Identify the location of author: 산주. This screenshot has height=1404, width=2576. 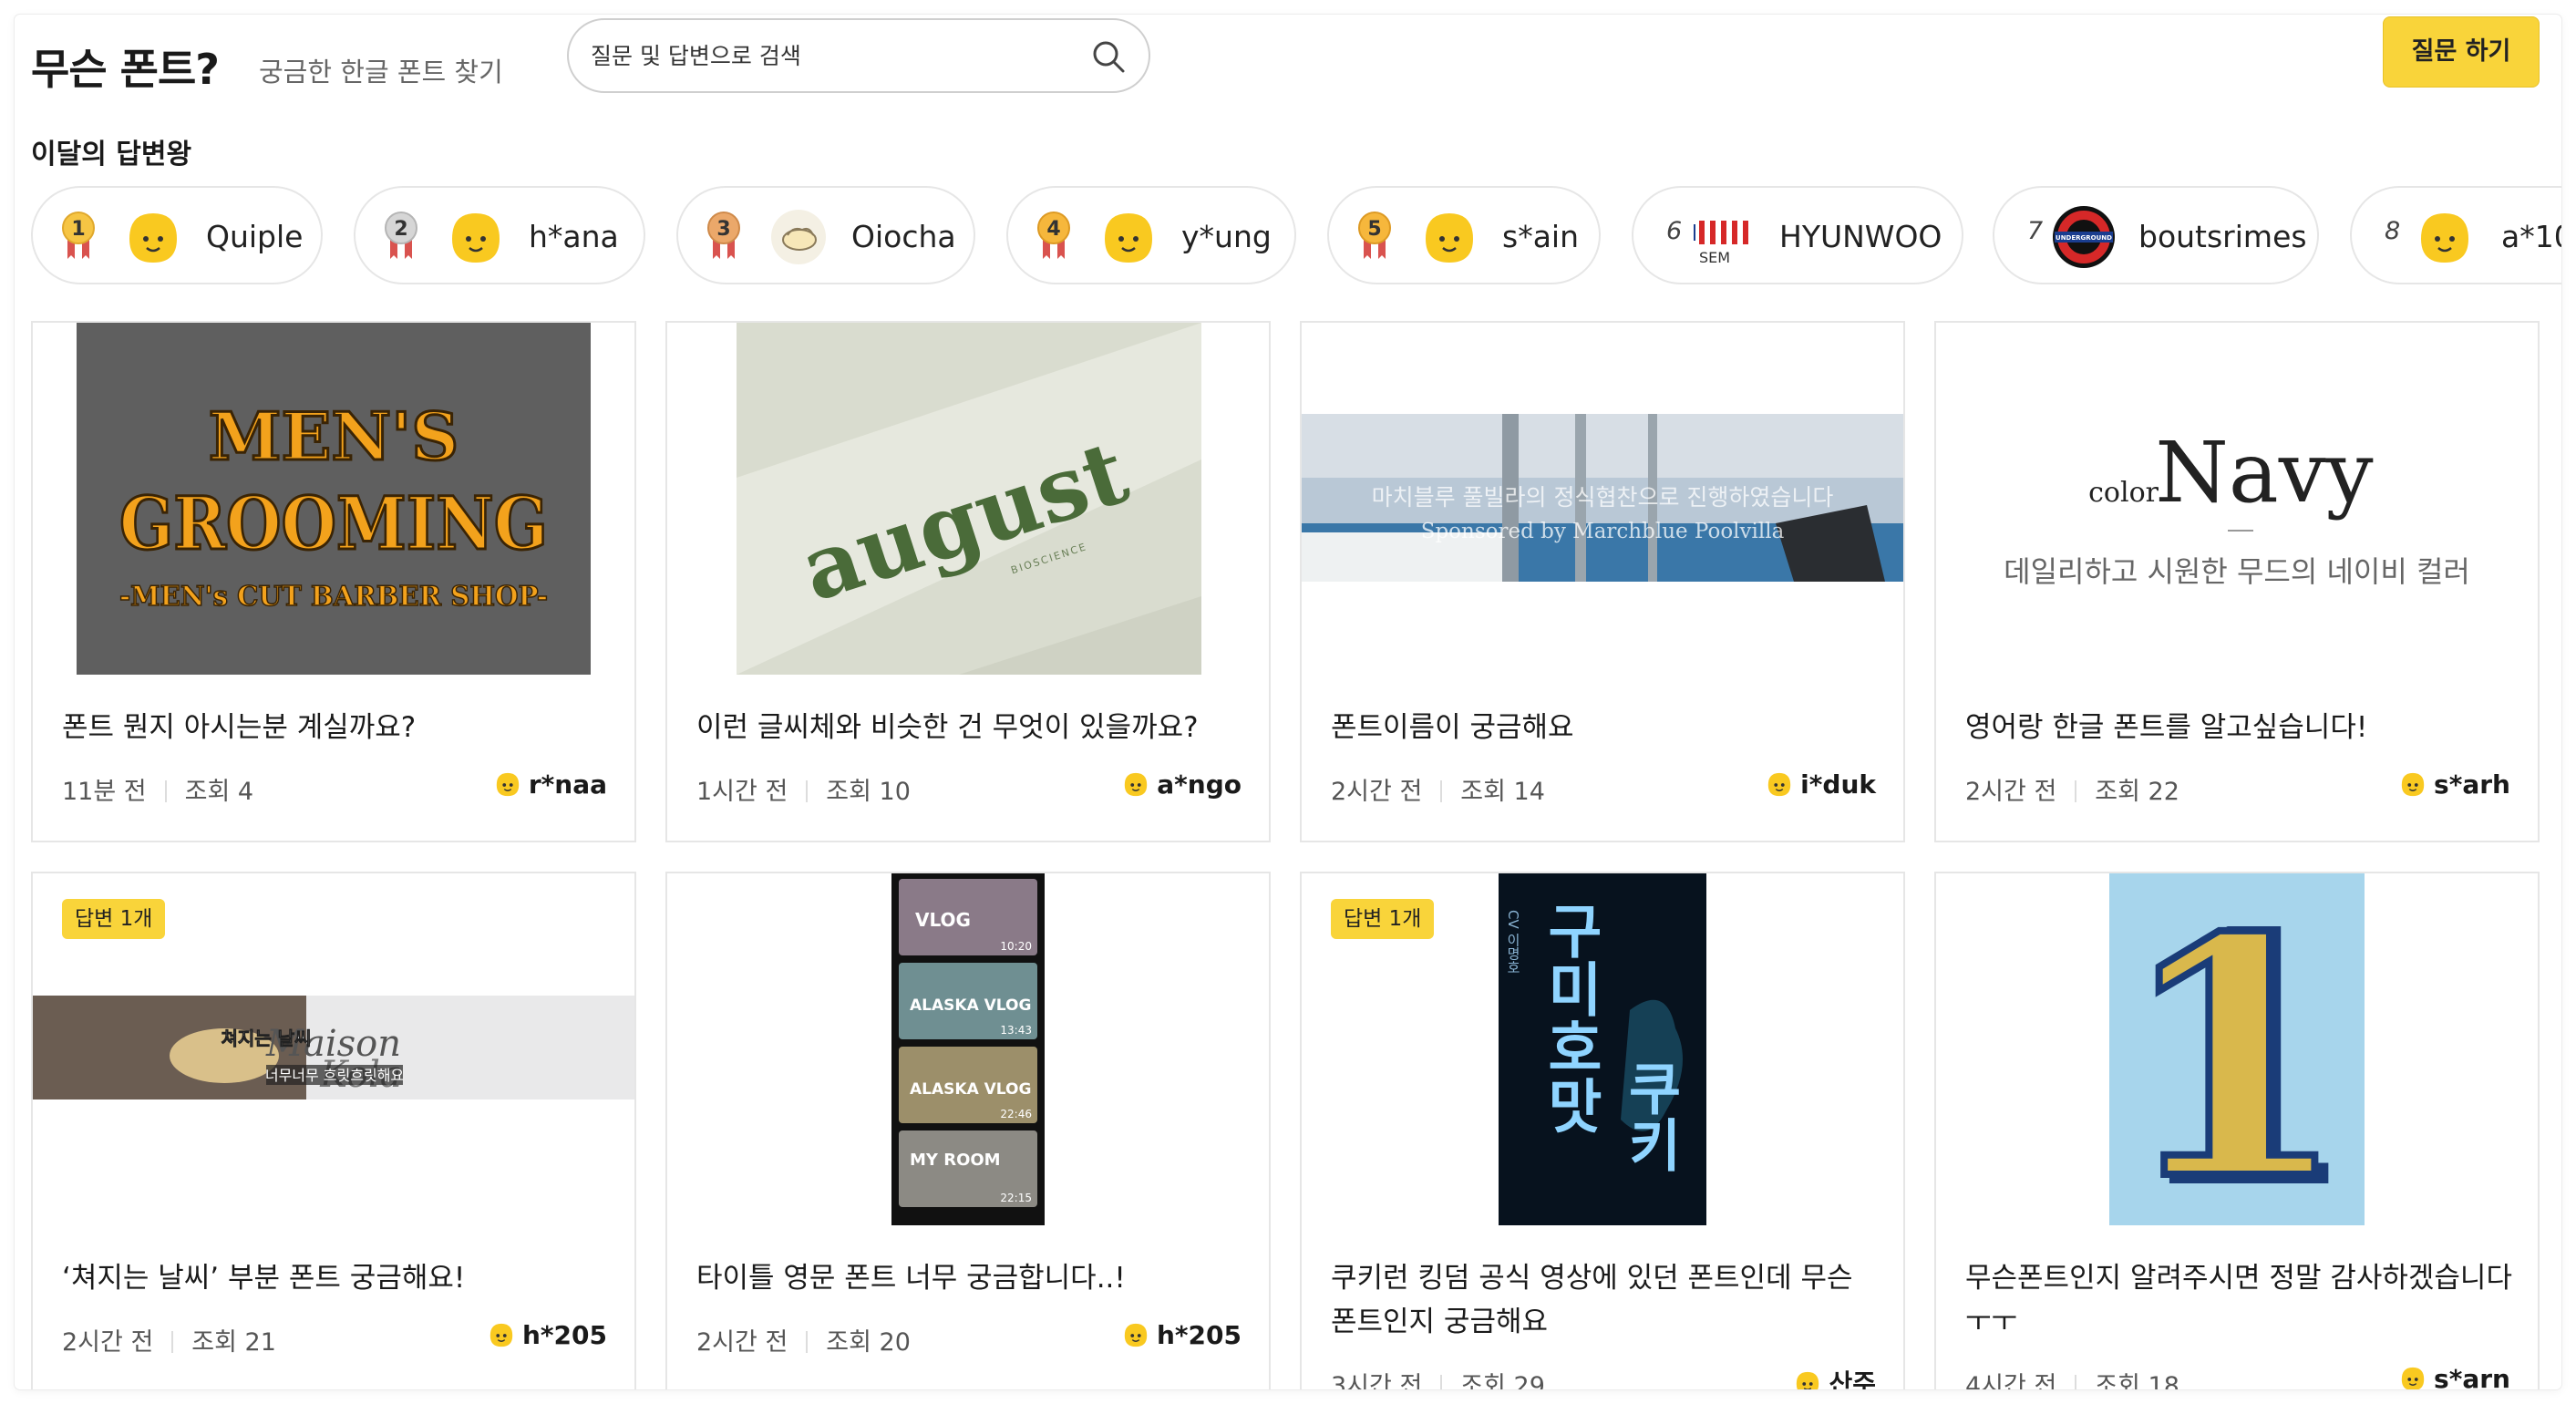
(1835, 1376).